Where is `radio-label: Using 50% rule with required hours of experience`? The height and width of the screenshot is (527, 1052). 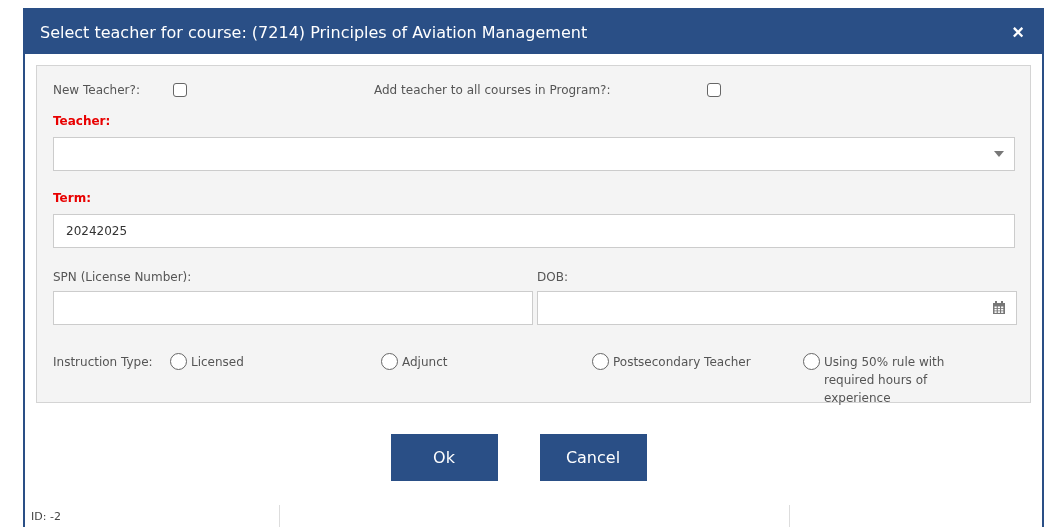 radio-label: Using 50% rule with required hours of experience is located at coordinates (885, 380).